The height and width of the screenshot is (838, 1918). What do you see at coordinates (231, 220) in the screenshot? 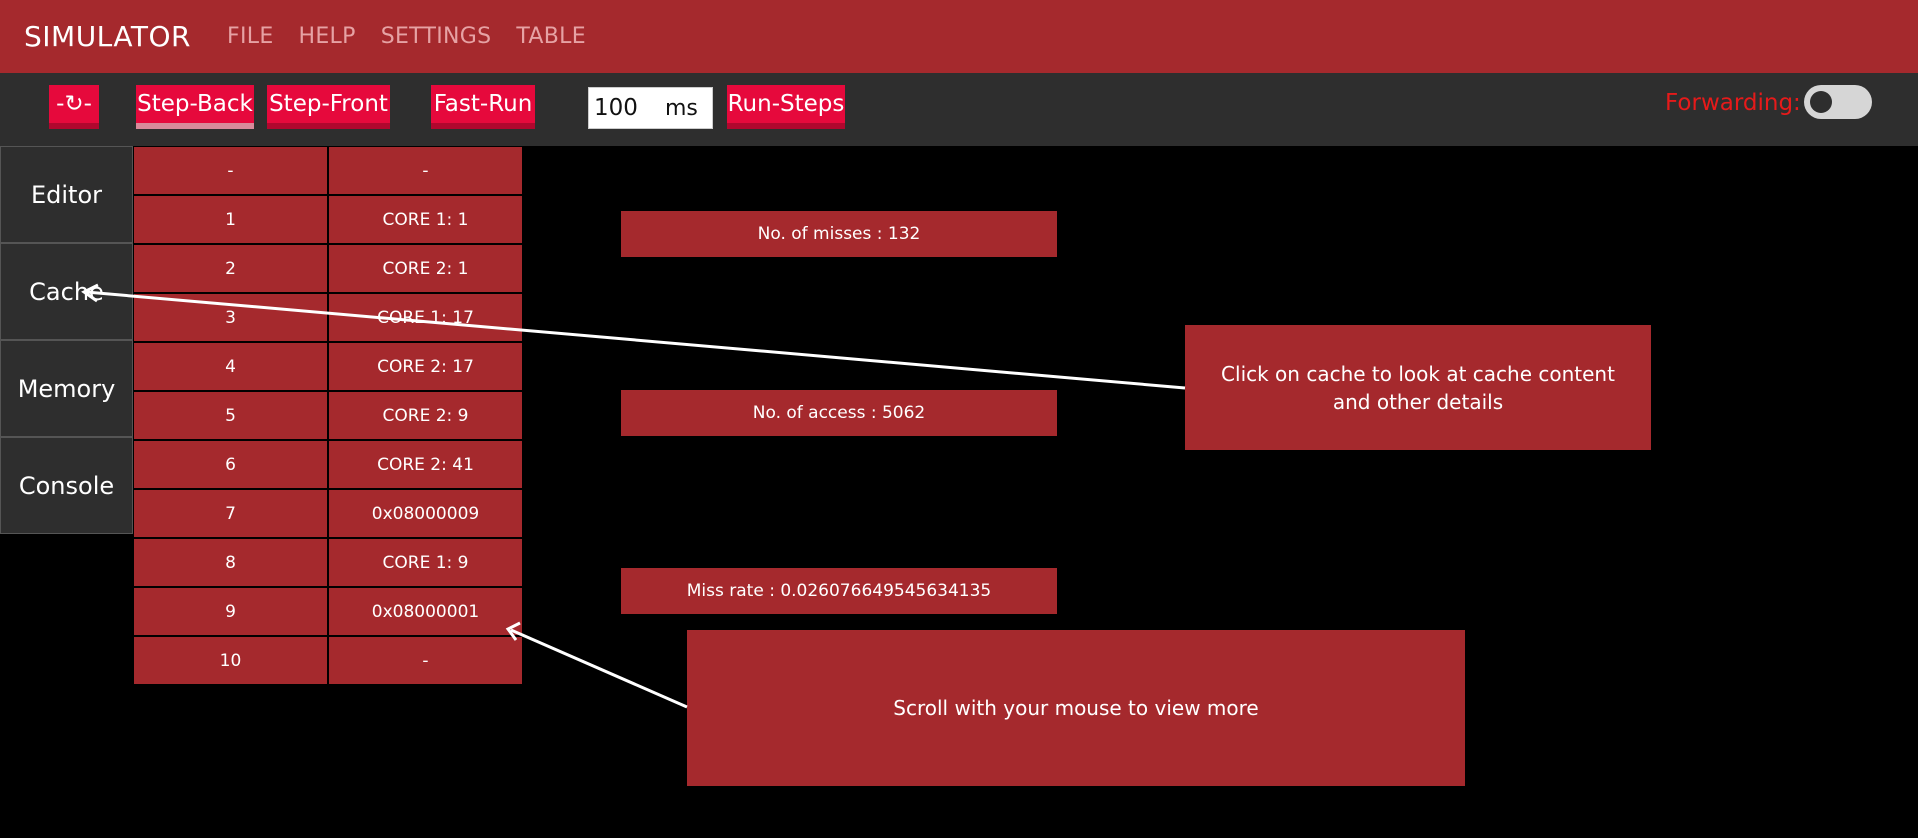
I see `table-cell-index: 1` at bounding box center [231, 220].